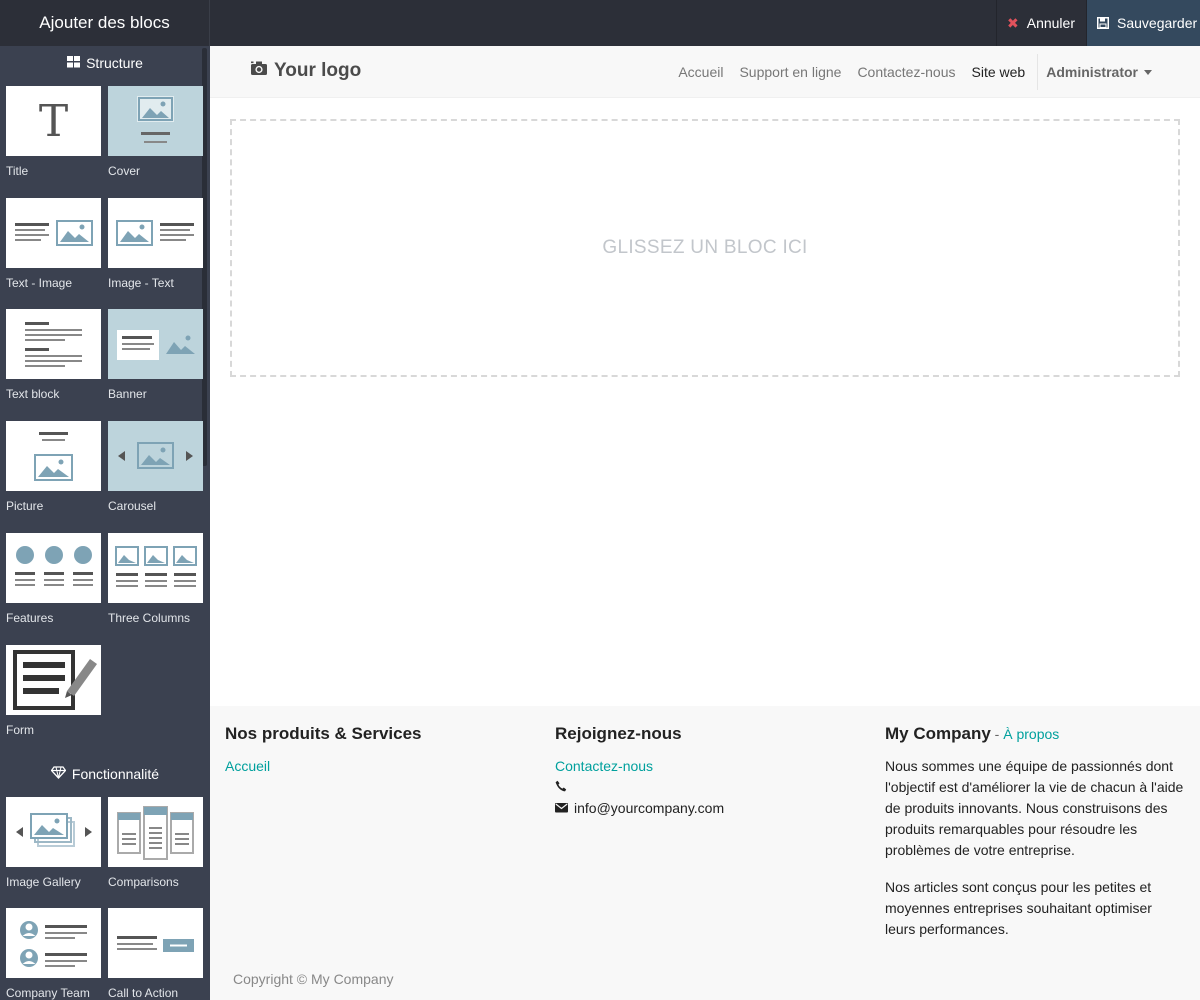 This screenshot has width=1200, height=1000. I want to click on form-icon, so click(53, 680).